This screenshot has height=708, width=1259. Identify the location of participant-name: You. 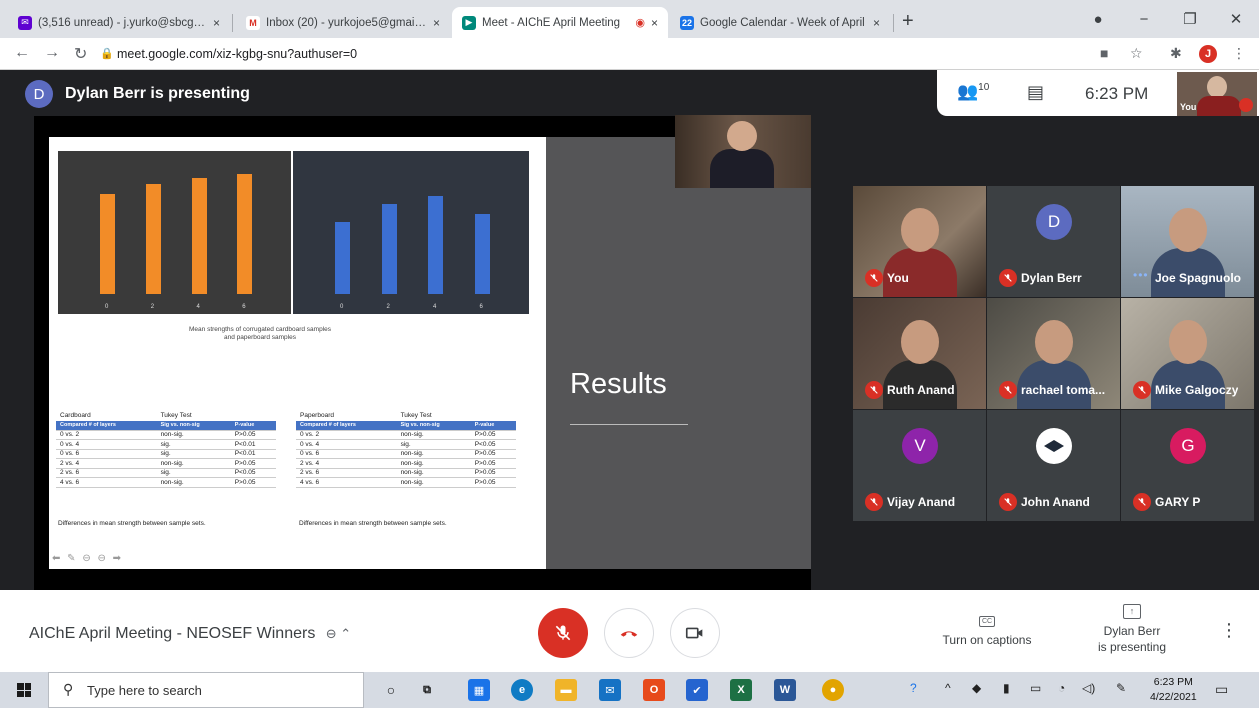
(898, 278).